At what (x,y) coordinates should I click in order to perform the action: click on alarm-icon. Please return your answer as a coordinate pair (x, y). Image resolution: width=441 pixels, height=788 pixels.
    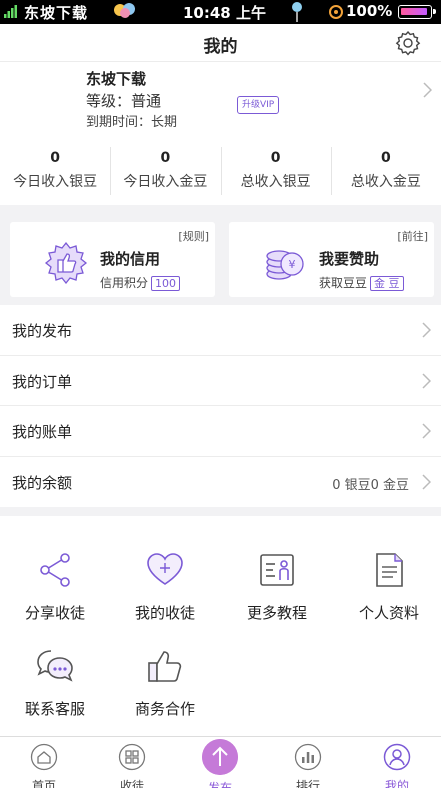
    Looking at the image, I should click on (336, 12).